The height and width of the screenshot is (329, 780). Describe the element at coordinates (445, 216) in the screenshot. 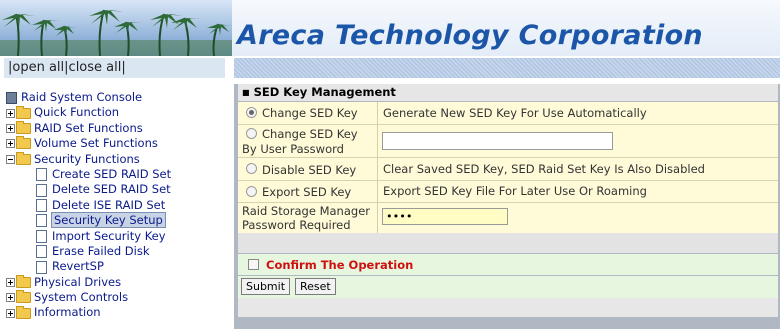

I see `password-field` at that location.